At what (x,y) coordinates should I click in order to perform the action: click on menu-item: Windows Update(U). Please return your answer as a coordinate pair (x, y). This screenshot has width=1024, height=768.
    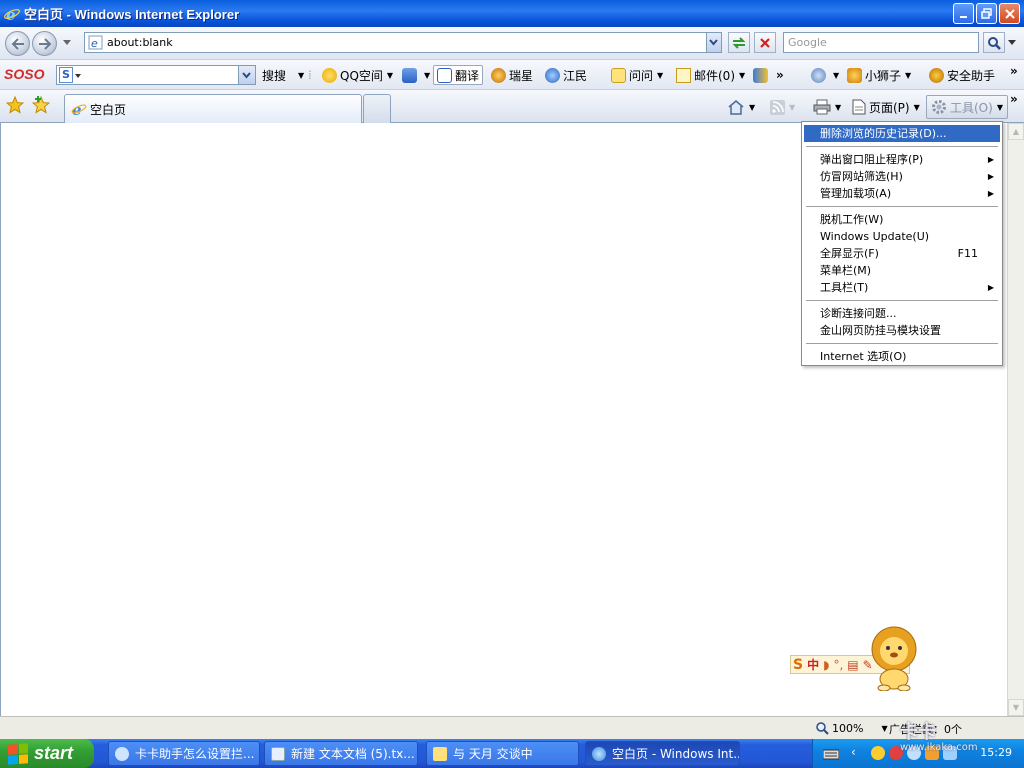
    Looking at the image, I should click on (902, 236).